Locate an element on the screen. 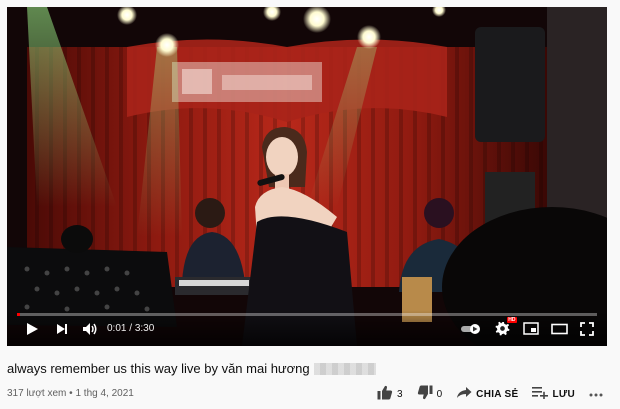 The width and height of the screenshot is (620, 409). thumbs-up-icon is located at coordinates (385, 394).